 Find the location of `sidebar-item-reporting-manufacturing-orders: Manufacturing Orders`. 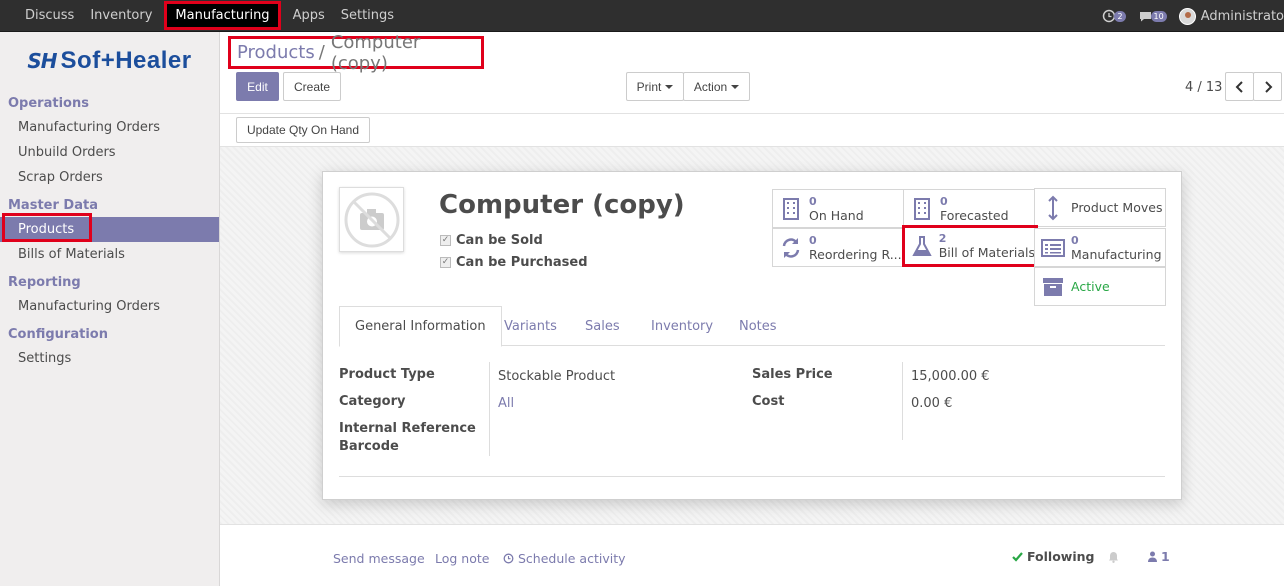

sidebar-item-reporting-manufacturing-orders: Manufacturing Orders is located at coordinates (109, 306).